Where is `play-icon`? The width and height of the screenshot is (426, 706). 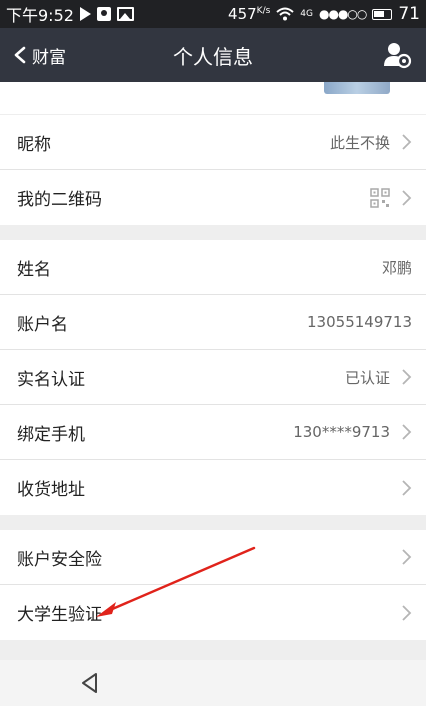
play-icon is located at coordinates (85, 14).